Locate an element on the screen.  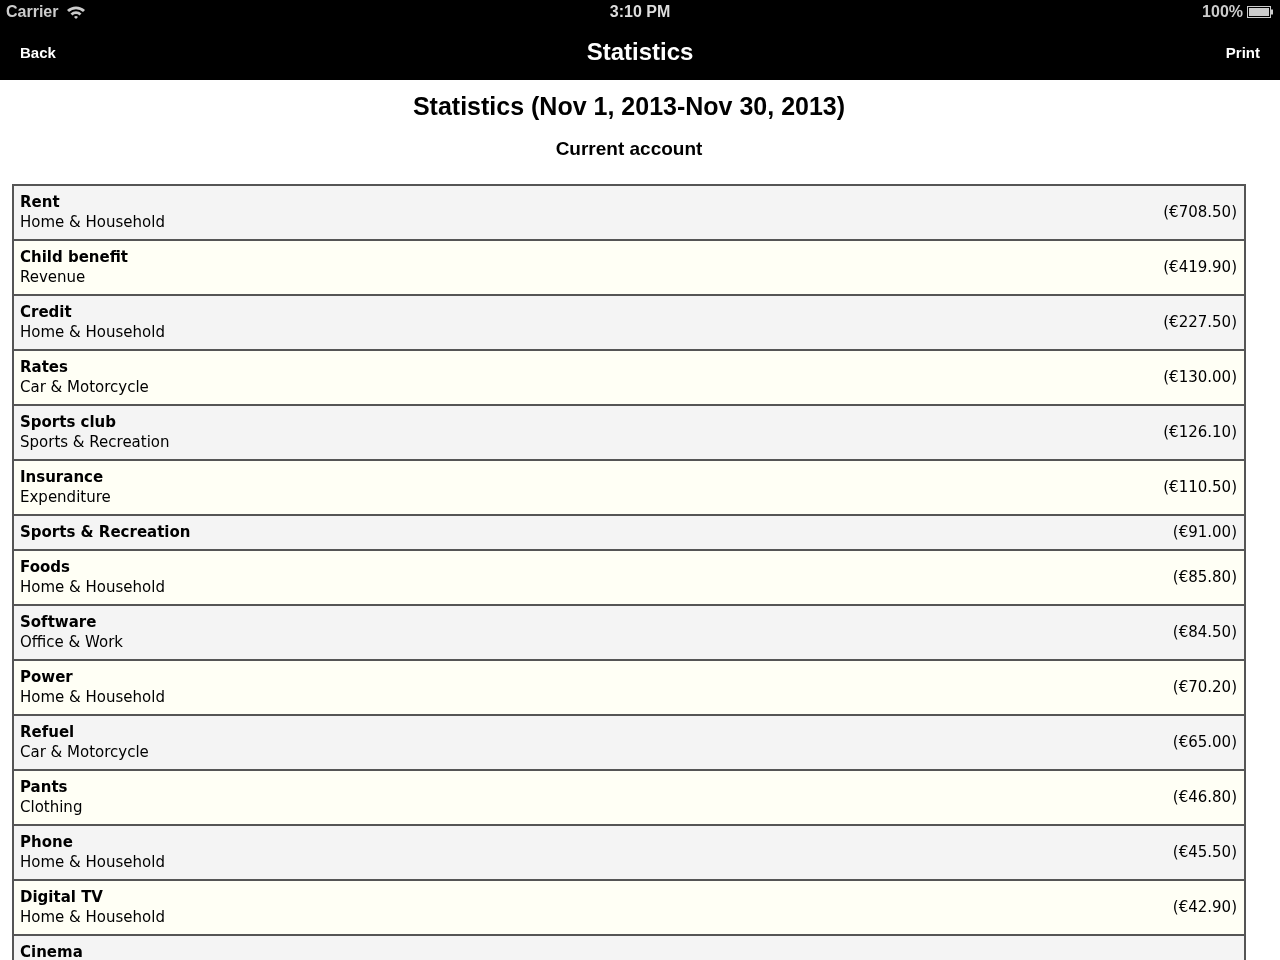
entry-amount: (€419.90) is located at coordinates (1200, 267).